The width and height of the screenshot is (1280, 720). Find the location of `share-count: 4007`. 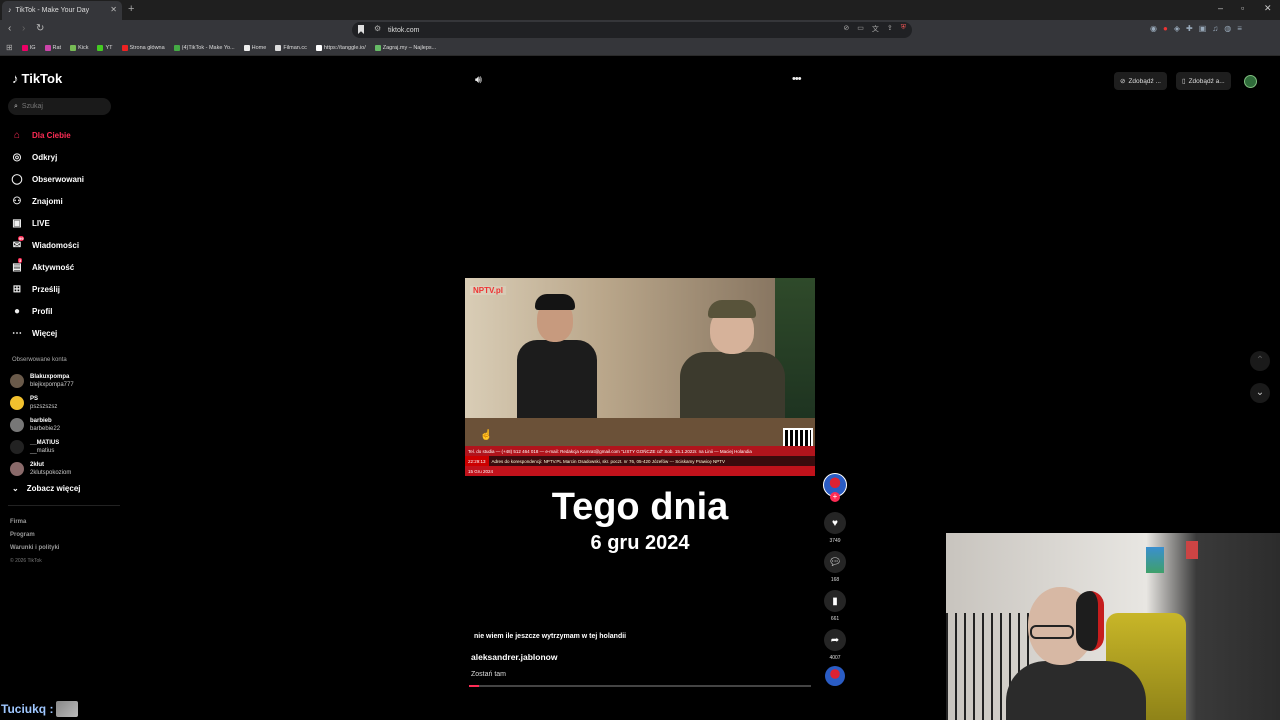

share-count: 4007 is located at coordinates (835, 658).